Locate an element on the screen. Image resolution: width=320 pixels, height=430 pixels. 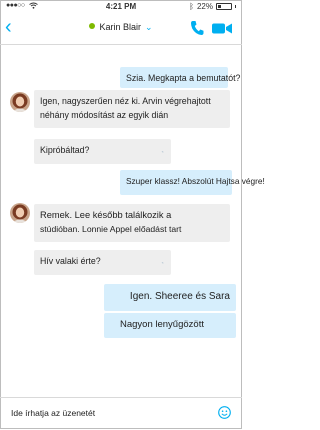
bluetooth-icon: ᛒ is located at coordinates (191, 6).